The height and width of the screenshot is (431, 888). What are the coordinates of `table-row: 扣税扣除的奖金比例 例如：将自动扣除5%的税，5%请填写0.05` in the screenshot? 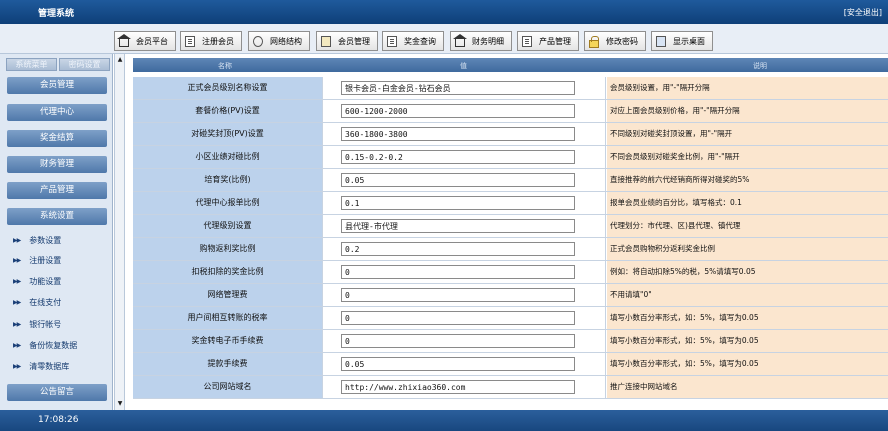 It's located at (510, 272).